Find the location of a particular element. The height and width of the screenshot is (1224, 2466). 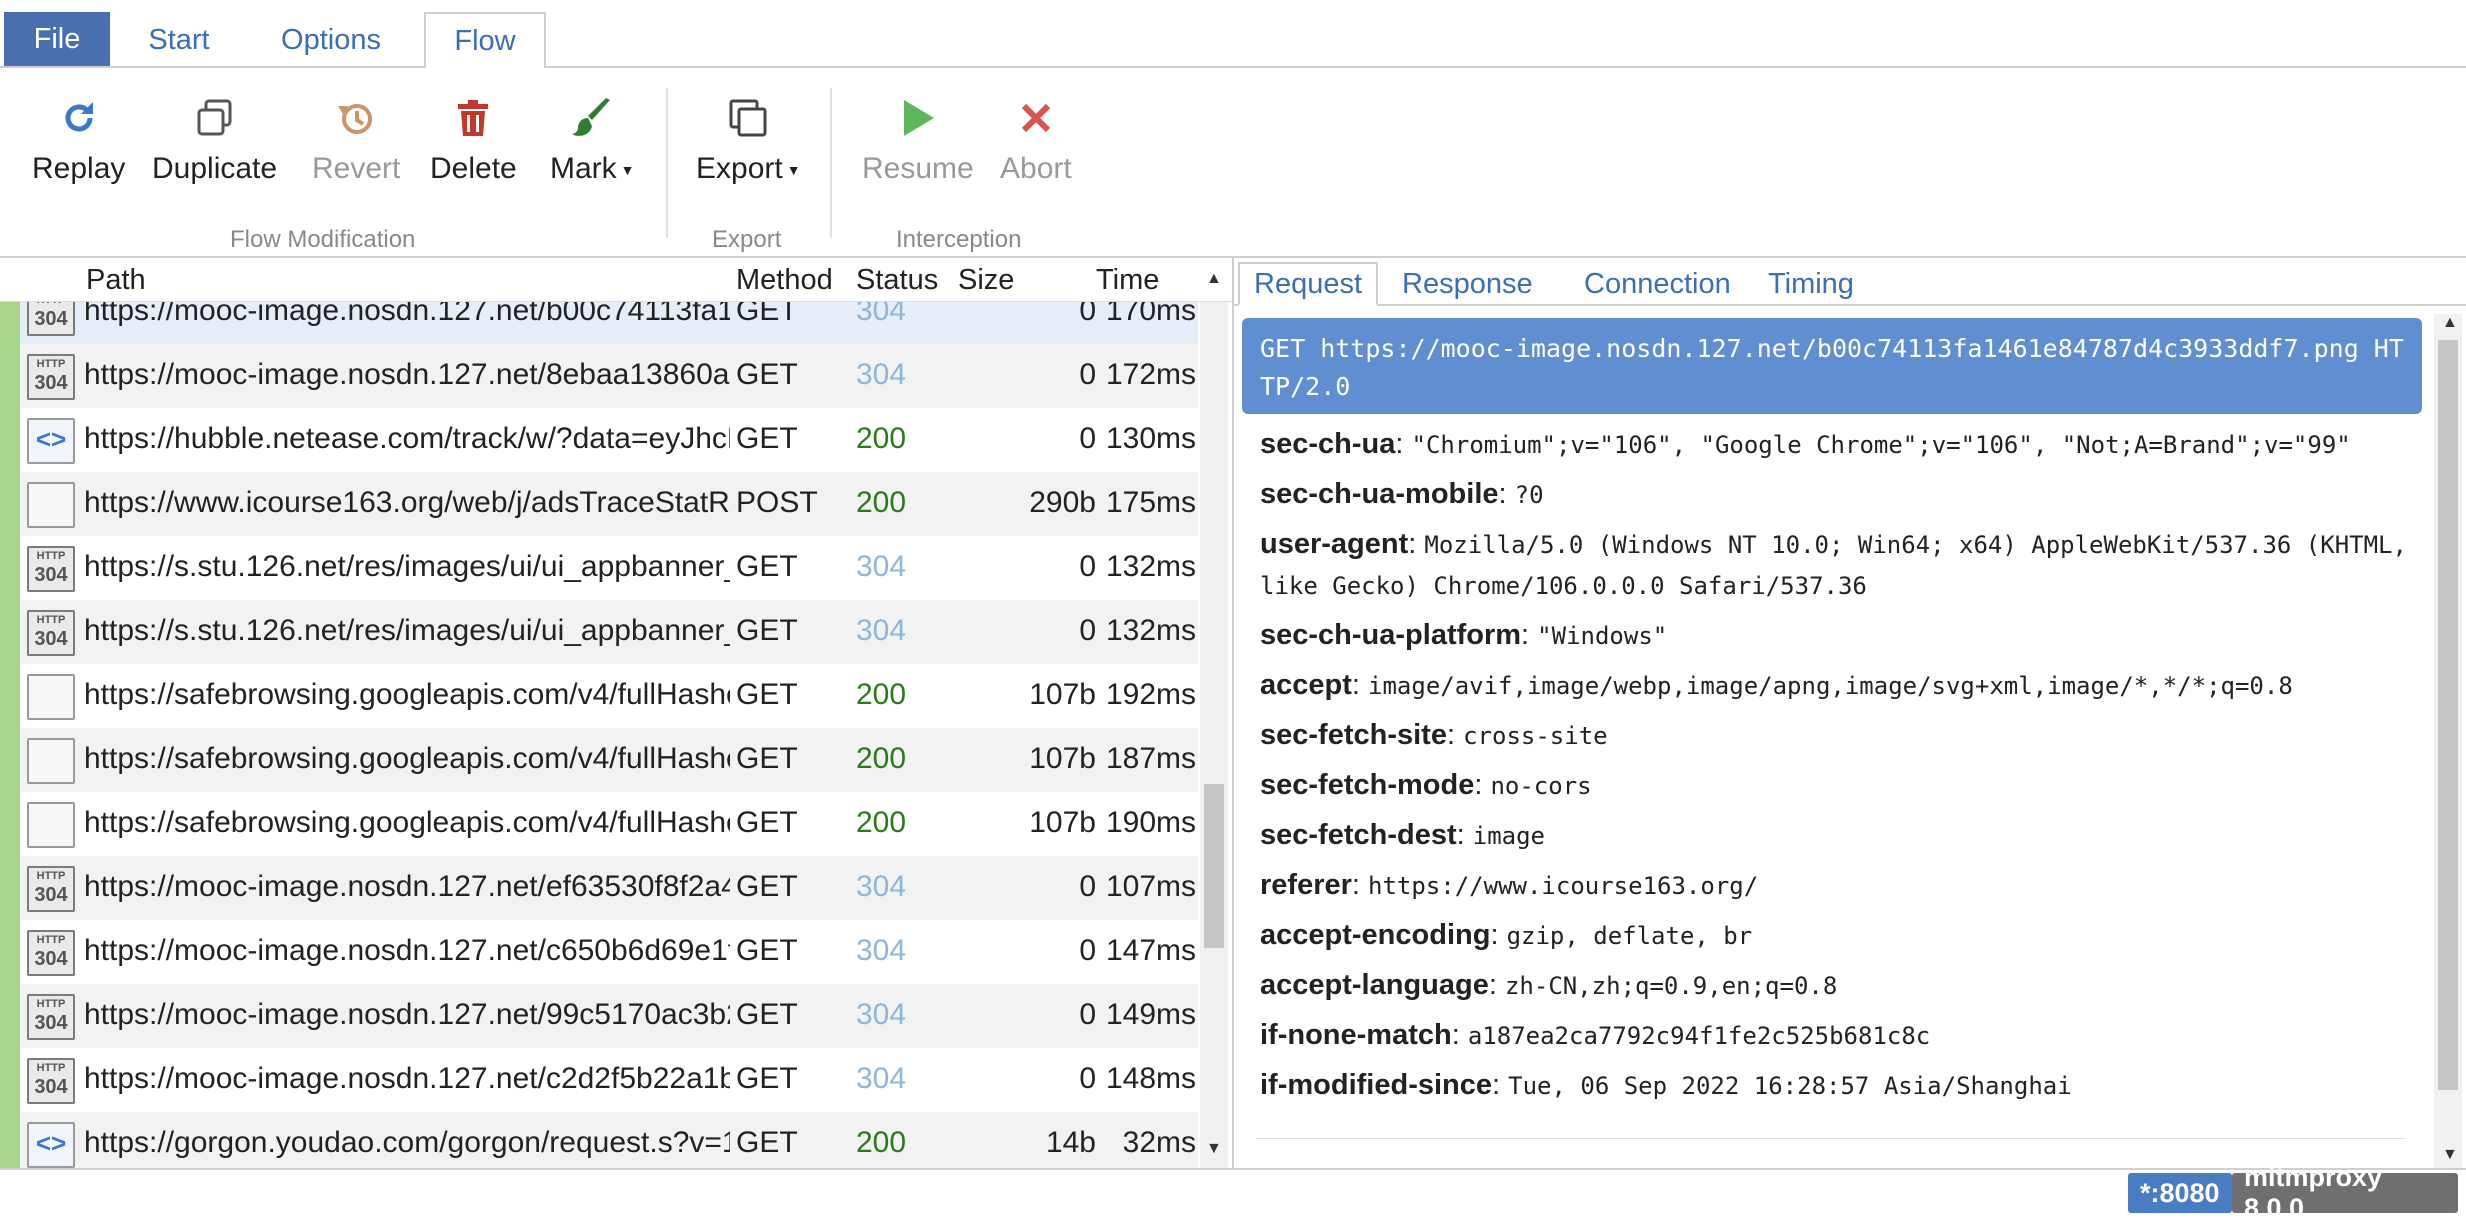

flow-table-header: Path Method Status Size Time ▲ is located at coordinates (616, 280).